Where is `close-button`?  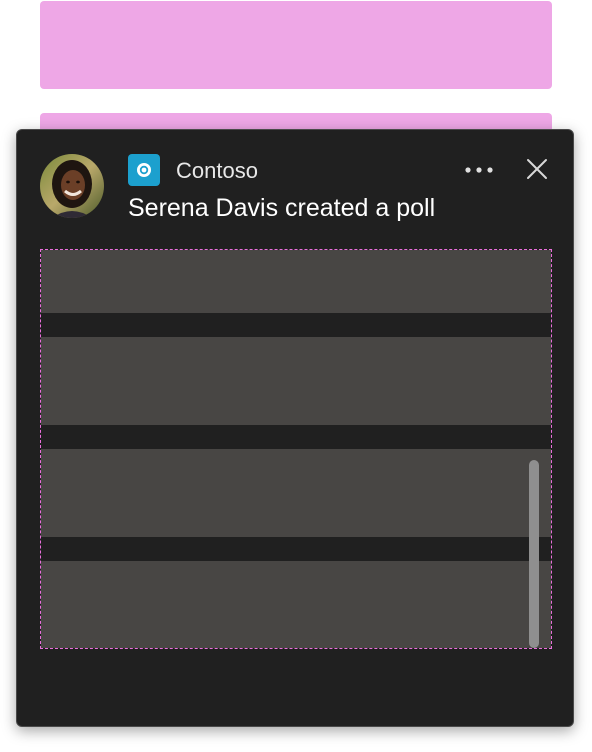
close-button is located at coordinates (537, 169).